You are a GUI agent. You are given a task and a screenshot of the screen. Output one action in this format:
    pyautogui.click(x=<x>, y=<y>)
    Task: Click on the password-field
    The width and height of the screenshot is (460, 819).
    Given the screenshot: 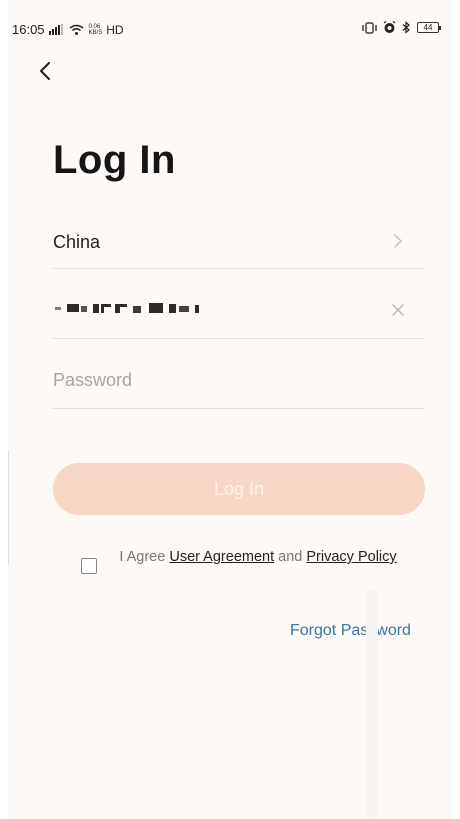 What is the action you would take?
    pyautogui.click(x=239, y=374)
    